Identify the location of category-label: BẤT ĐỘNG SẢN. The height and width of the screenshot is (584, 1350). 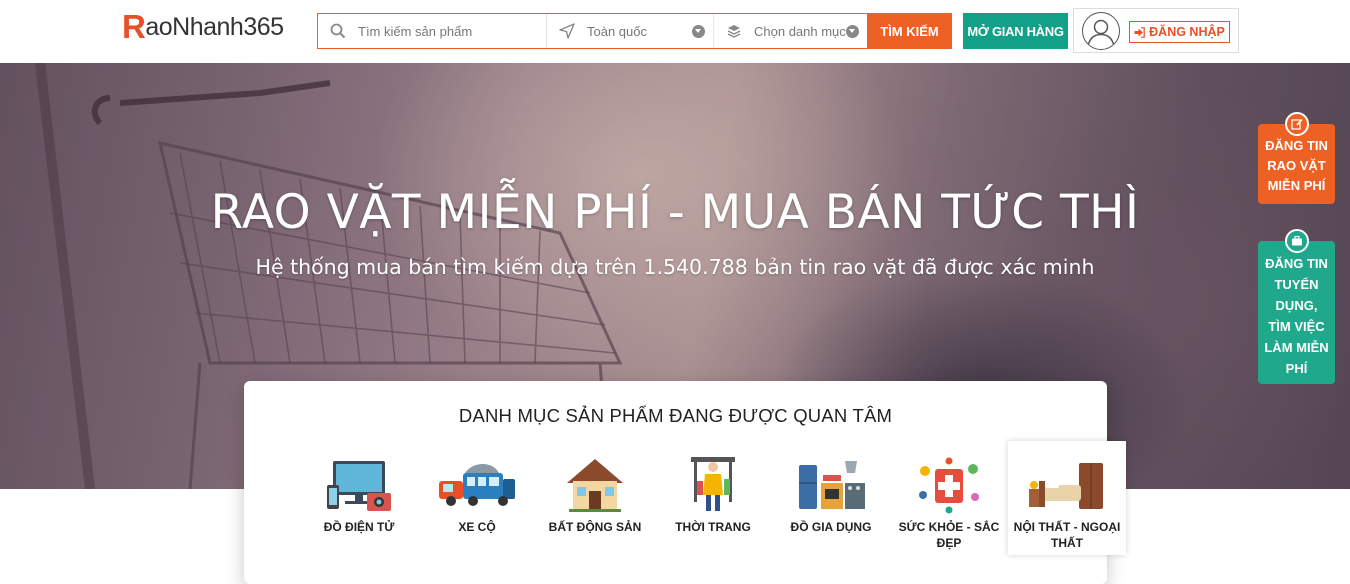
(595, 527).